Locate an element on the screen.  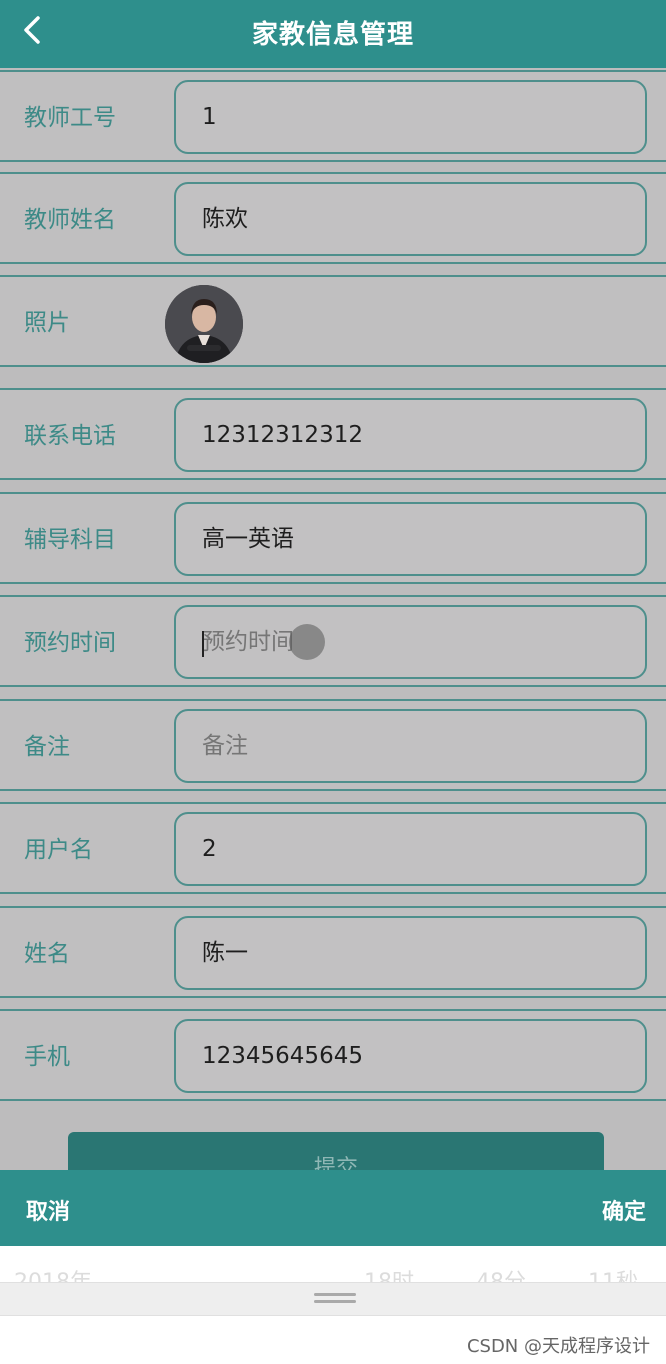
top-nav-bar: 家教信息管理 is located at coordinates (333, 34).